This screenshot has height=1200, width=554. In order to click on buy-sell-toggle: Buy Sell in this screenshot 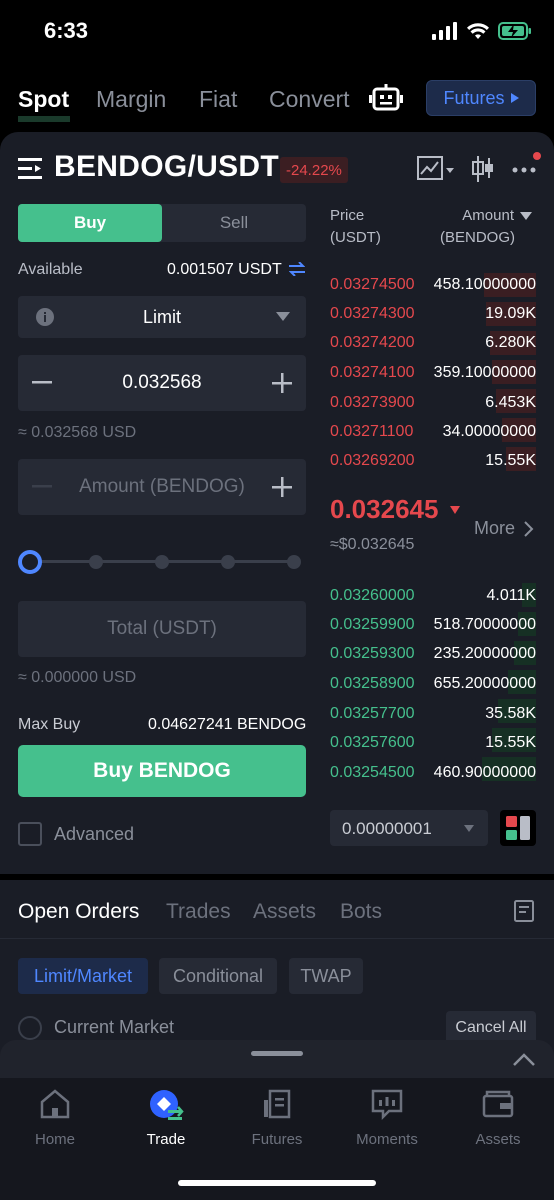, I will do `click(162, 223)`.